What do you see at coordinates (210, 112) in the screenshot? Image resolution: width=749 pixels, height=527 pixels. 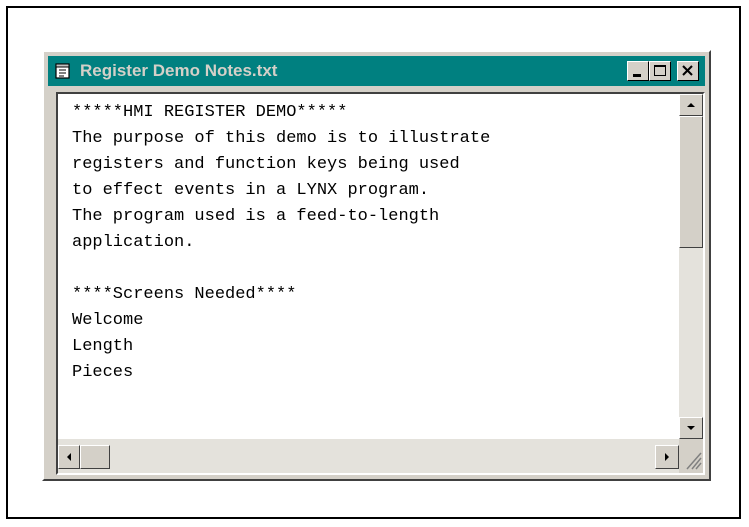 I see `text-line: *****HMI REGISTER DEMO*****` at bounding box center [210, 112].